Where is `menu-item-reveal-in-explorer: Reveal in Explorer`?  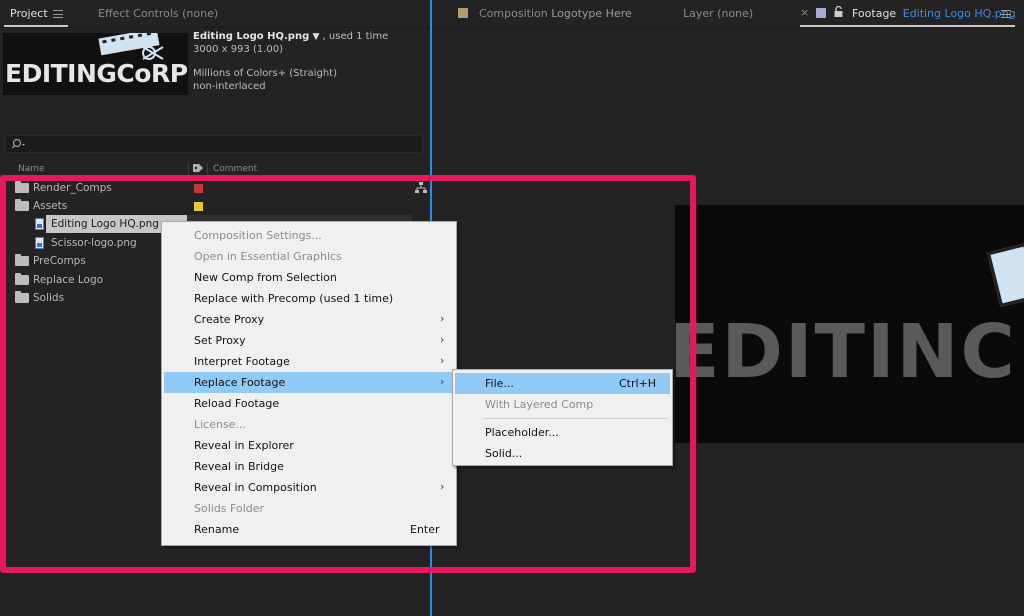 menu-item-reveal-in-explorer: Reveal in Explorer is located at coordinates (309, 445).